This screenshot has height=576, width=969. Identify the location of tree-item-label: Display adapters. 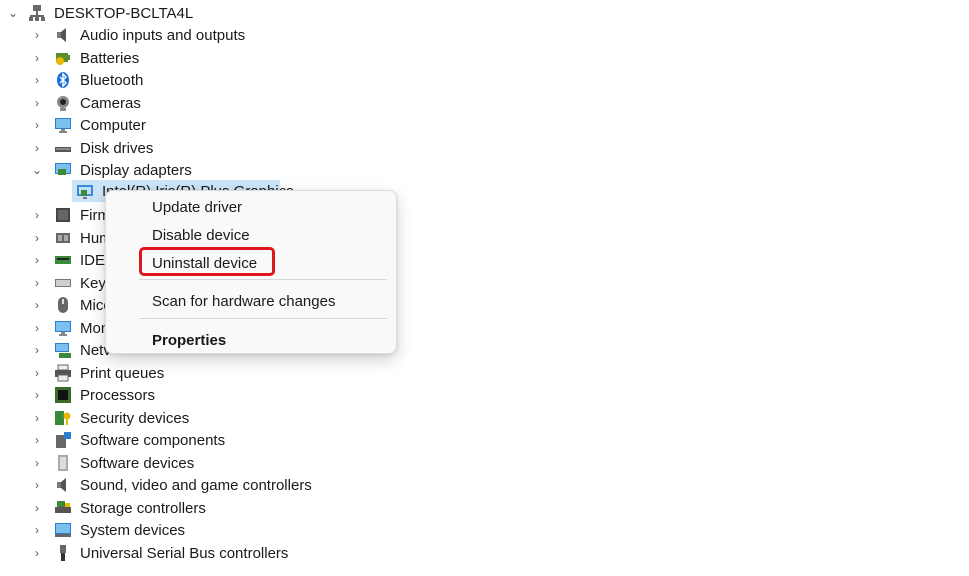
(136, 170).